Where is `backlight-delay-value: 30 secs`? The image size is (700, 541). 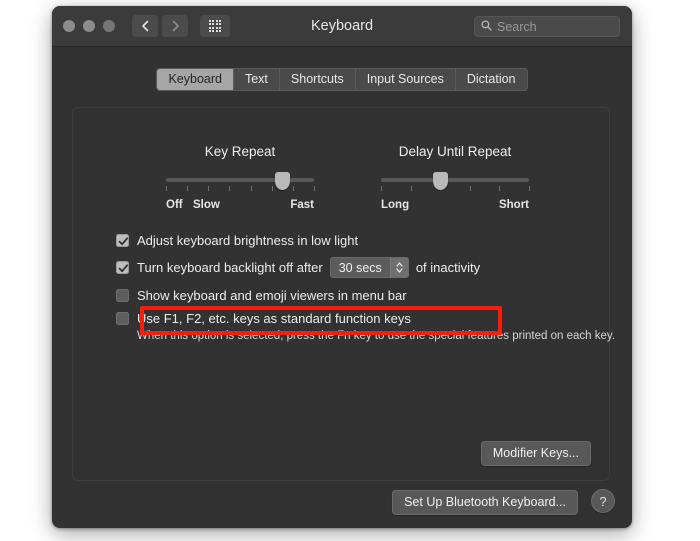
backlight-delay-value: 30 secs is located at coordinates (360, 267).